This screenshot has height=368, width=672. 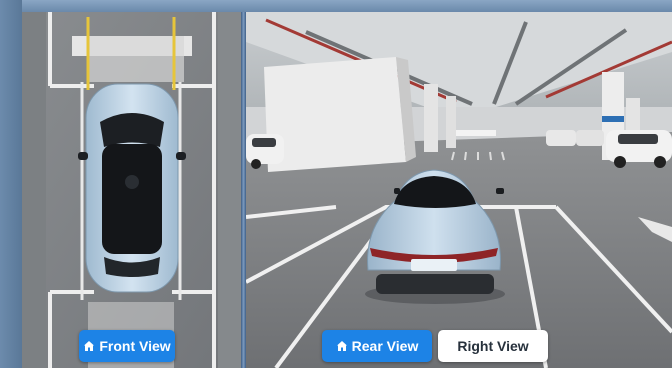 What do you see at coordinates (385, 346) in the screenshot?
I see `rear-view-label: Rear View` at bounding box center [385, 346].